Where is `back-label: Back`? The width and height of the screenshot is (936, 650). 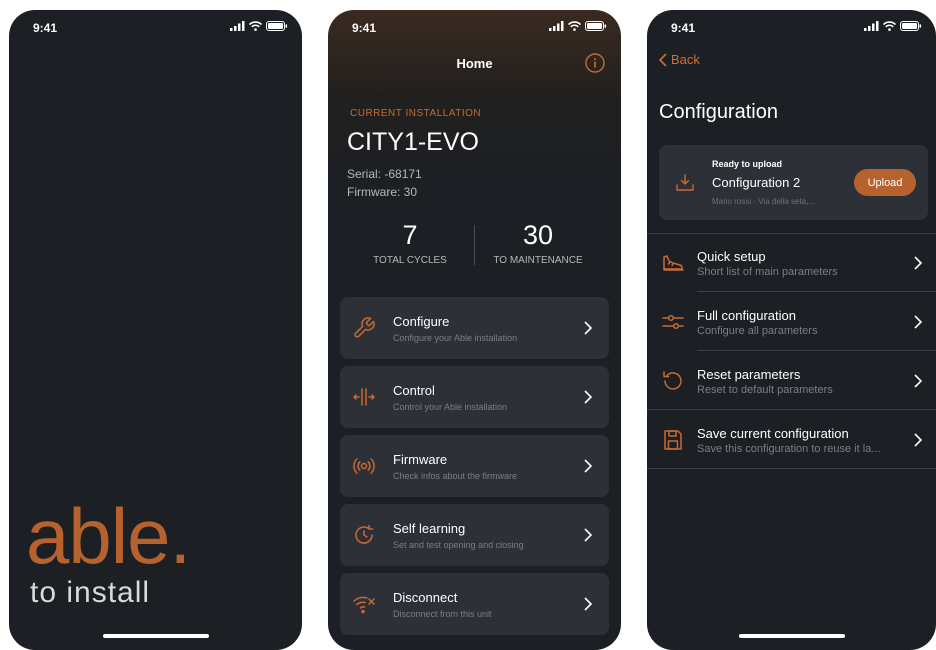
back-label: Back is located at coordinates (685, 59).